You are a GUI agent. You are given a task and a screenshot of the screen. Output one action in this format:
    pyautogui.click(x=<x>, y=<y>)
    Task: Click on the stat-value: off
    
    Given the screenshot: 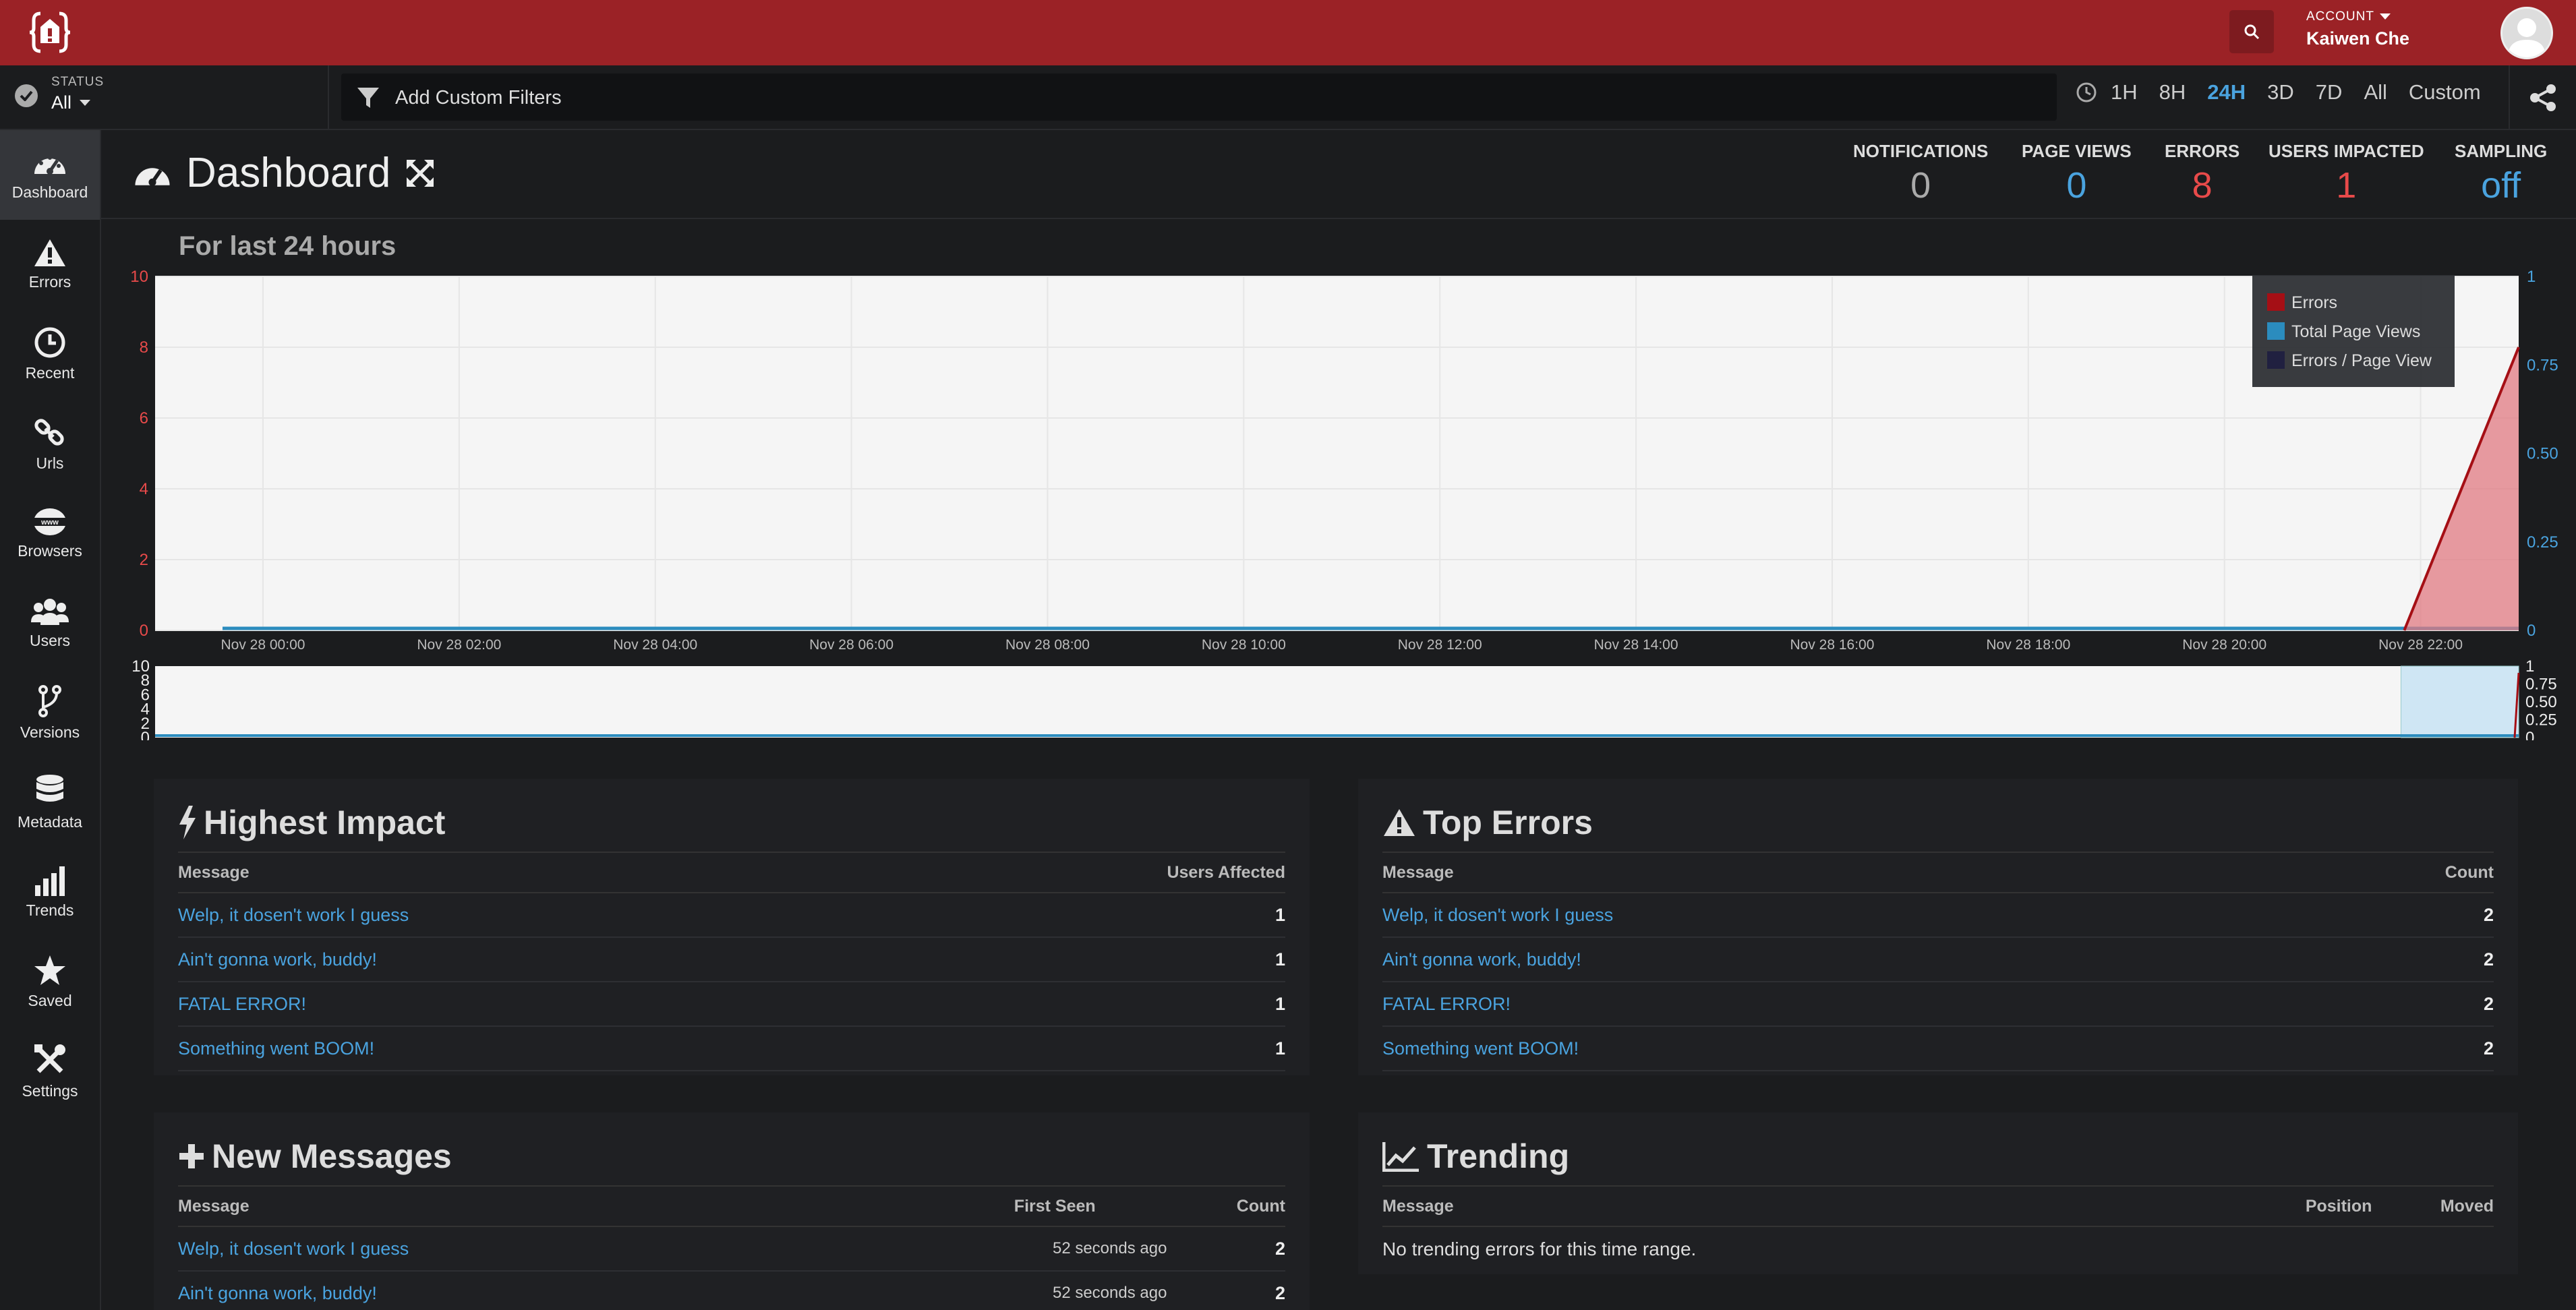 What is the action you would take?
    pyautogui.click(x=2501, y=185)
    